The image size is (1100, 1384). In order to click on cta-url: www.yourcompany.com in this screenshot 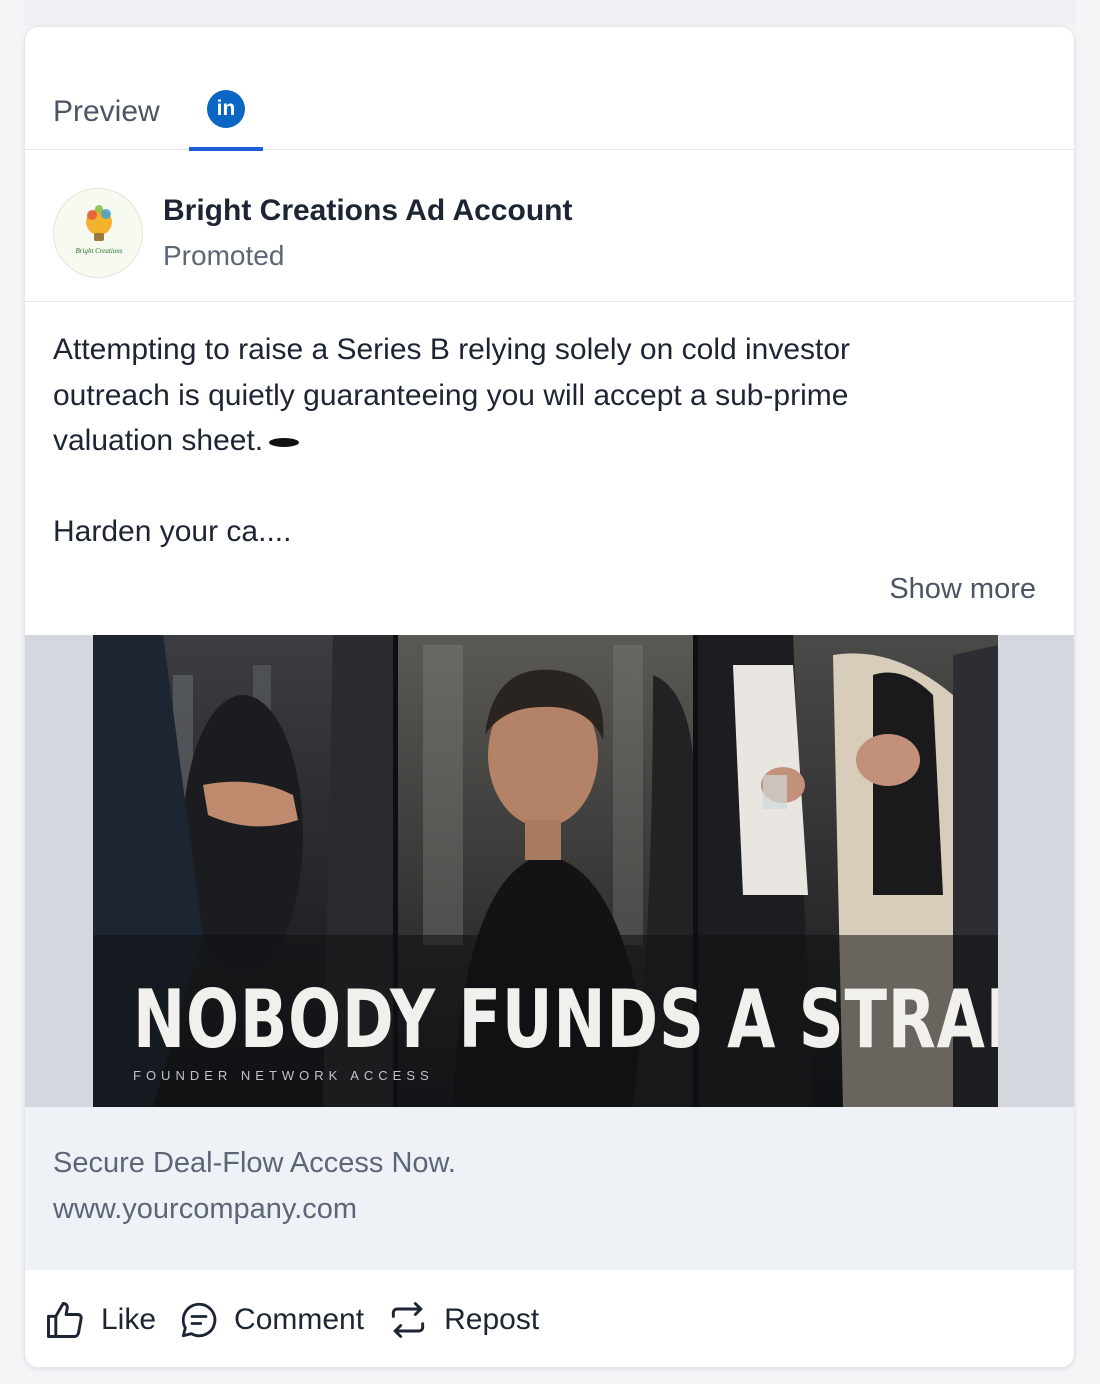, I will do `click(205, 1209)`.